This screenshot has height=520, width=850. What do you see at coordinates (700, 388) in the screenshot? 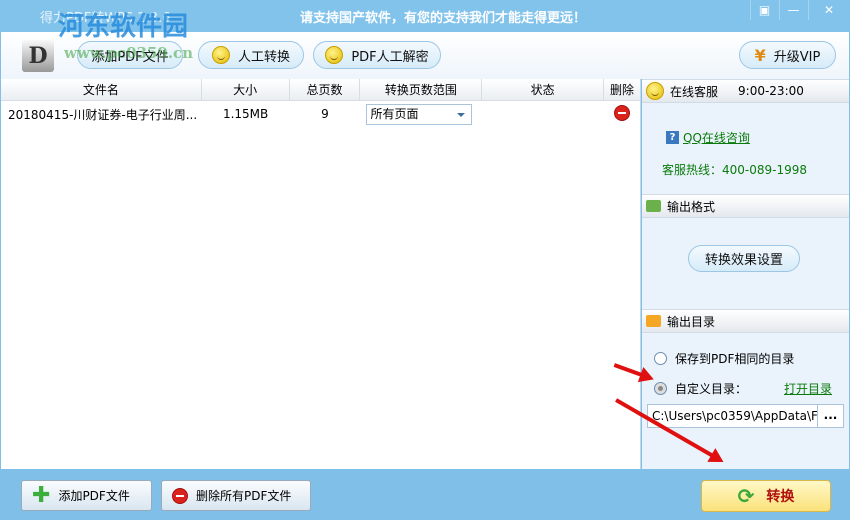
I see `radio-custom-dir: 自定义目录：` at bounding box center [700, 388].